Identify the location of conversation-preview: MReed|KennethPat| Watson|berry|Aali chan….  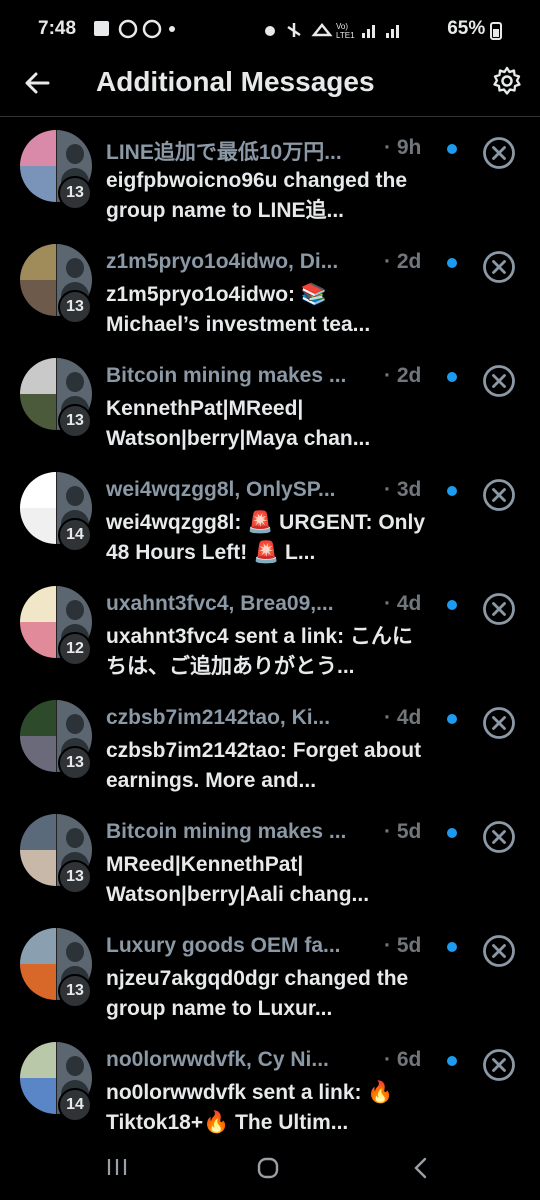
(238, 879).